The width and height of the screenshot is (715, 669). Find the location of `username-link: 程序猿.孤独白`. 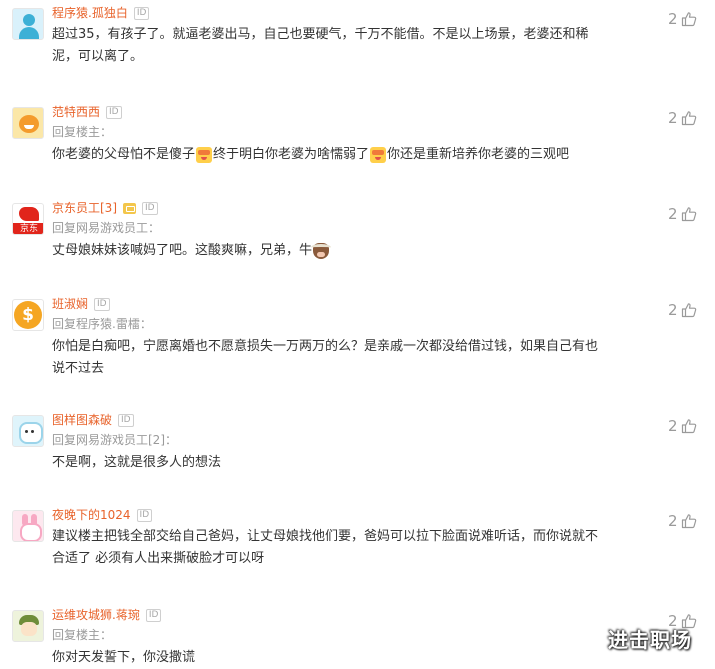

username-link: 程序猿.孤独白 is located at coordinates (90, 13).